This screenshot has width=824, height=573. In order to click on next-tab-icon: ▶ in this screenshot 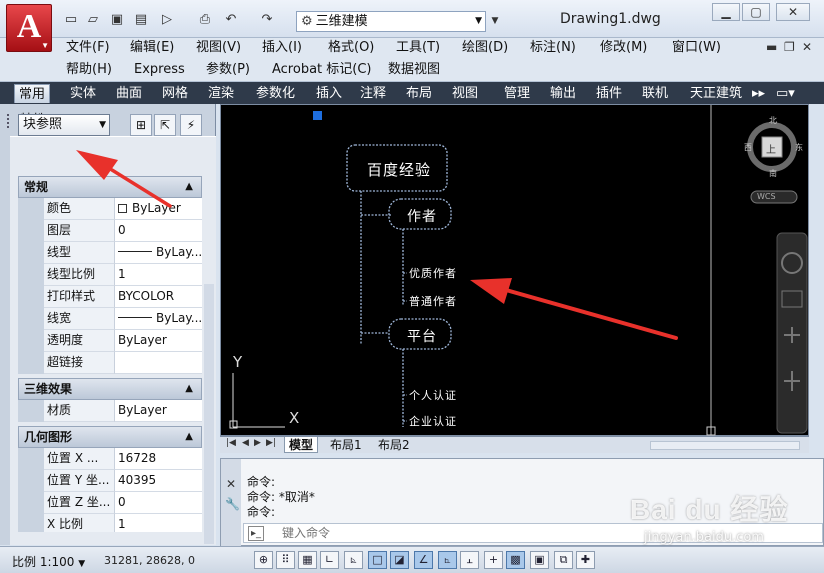, I will do `click(257, 443)`.